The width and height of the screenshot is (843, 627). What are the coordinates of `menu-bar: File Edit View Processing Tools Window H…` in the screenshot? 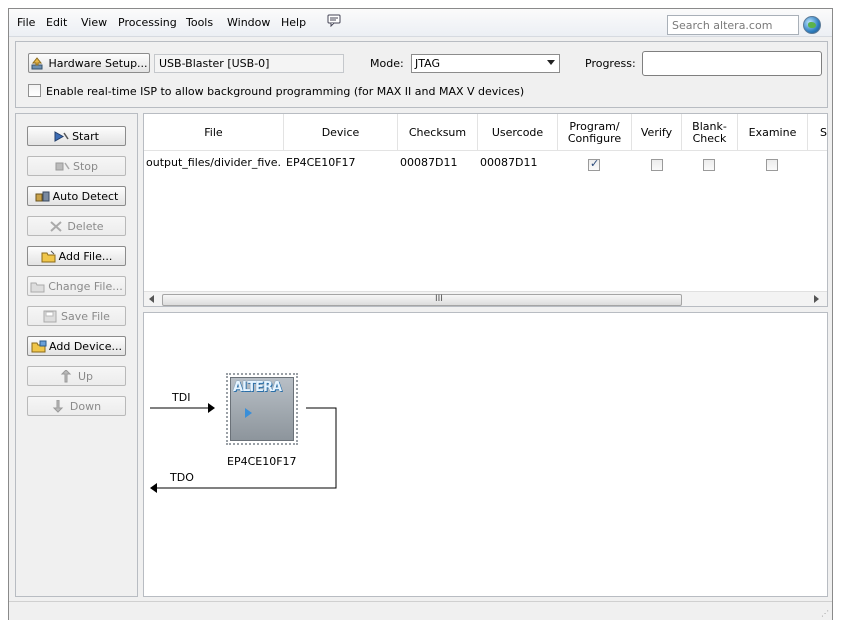 It's located at (420, 23).